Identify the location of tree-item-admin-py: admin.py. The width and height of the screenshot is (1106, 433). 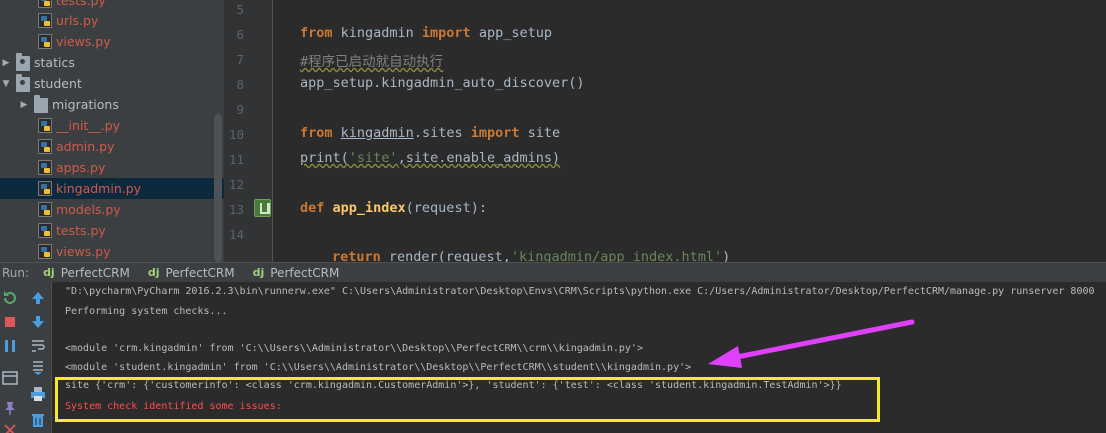
(112, 146).